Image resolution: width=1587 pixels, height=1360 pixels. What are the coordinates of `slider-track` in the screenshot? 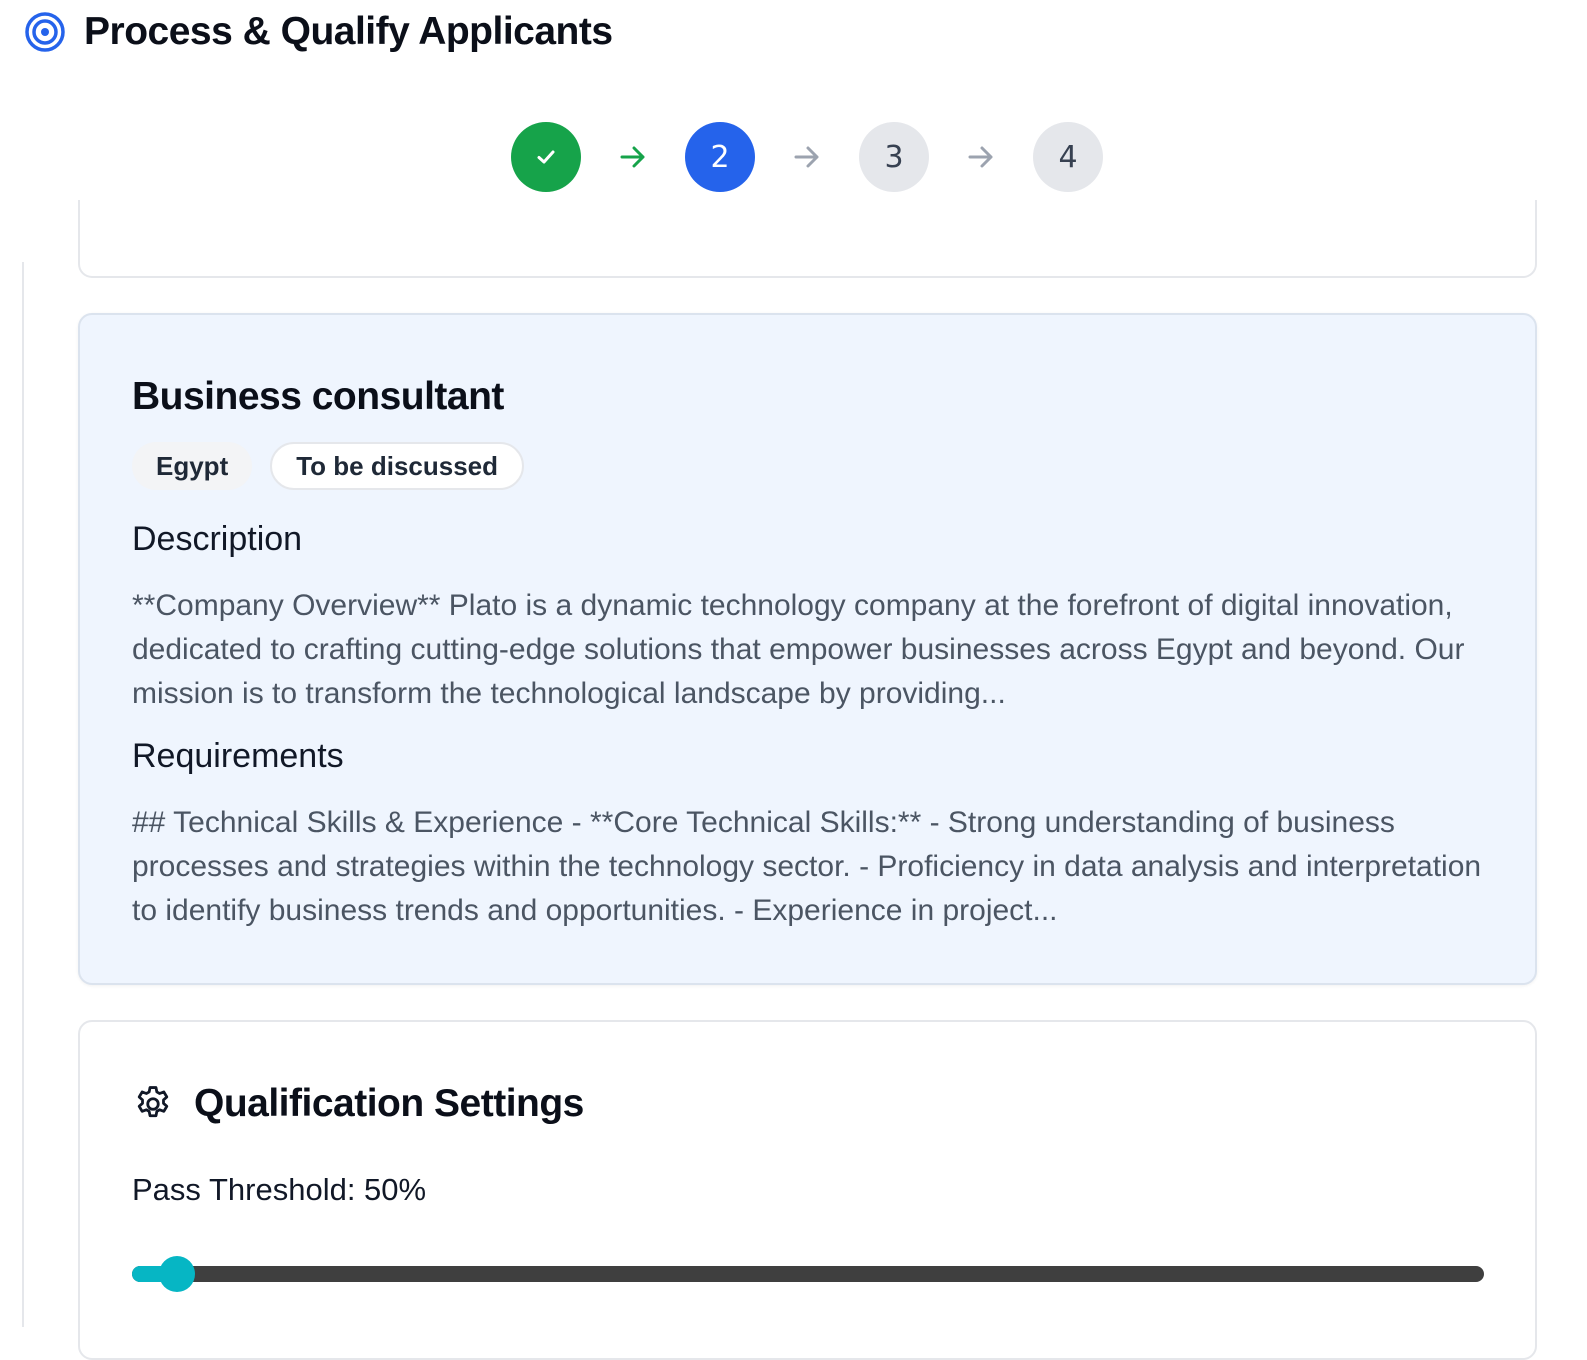 It's located at (808, 1274).